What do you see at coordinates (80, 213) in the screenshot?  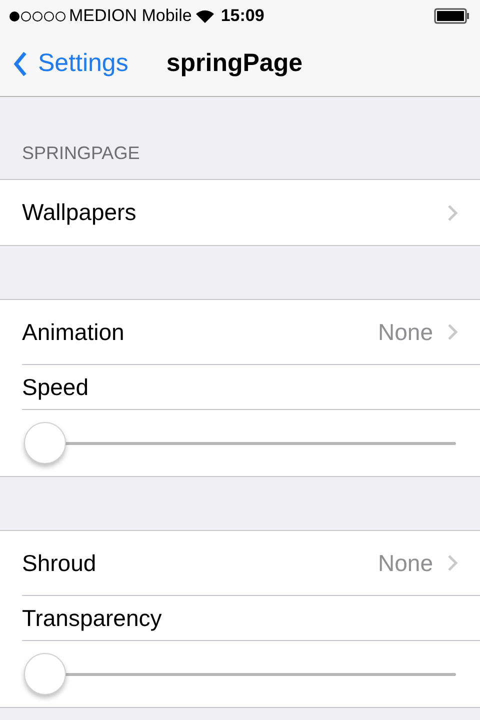 I see `row-label: Wallpapers` at bounding box center [80, 213].